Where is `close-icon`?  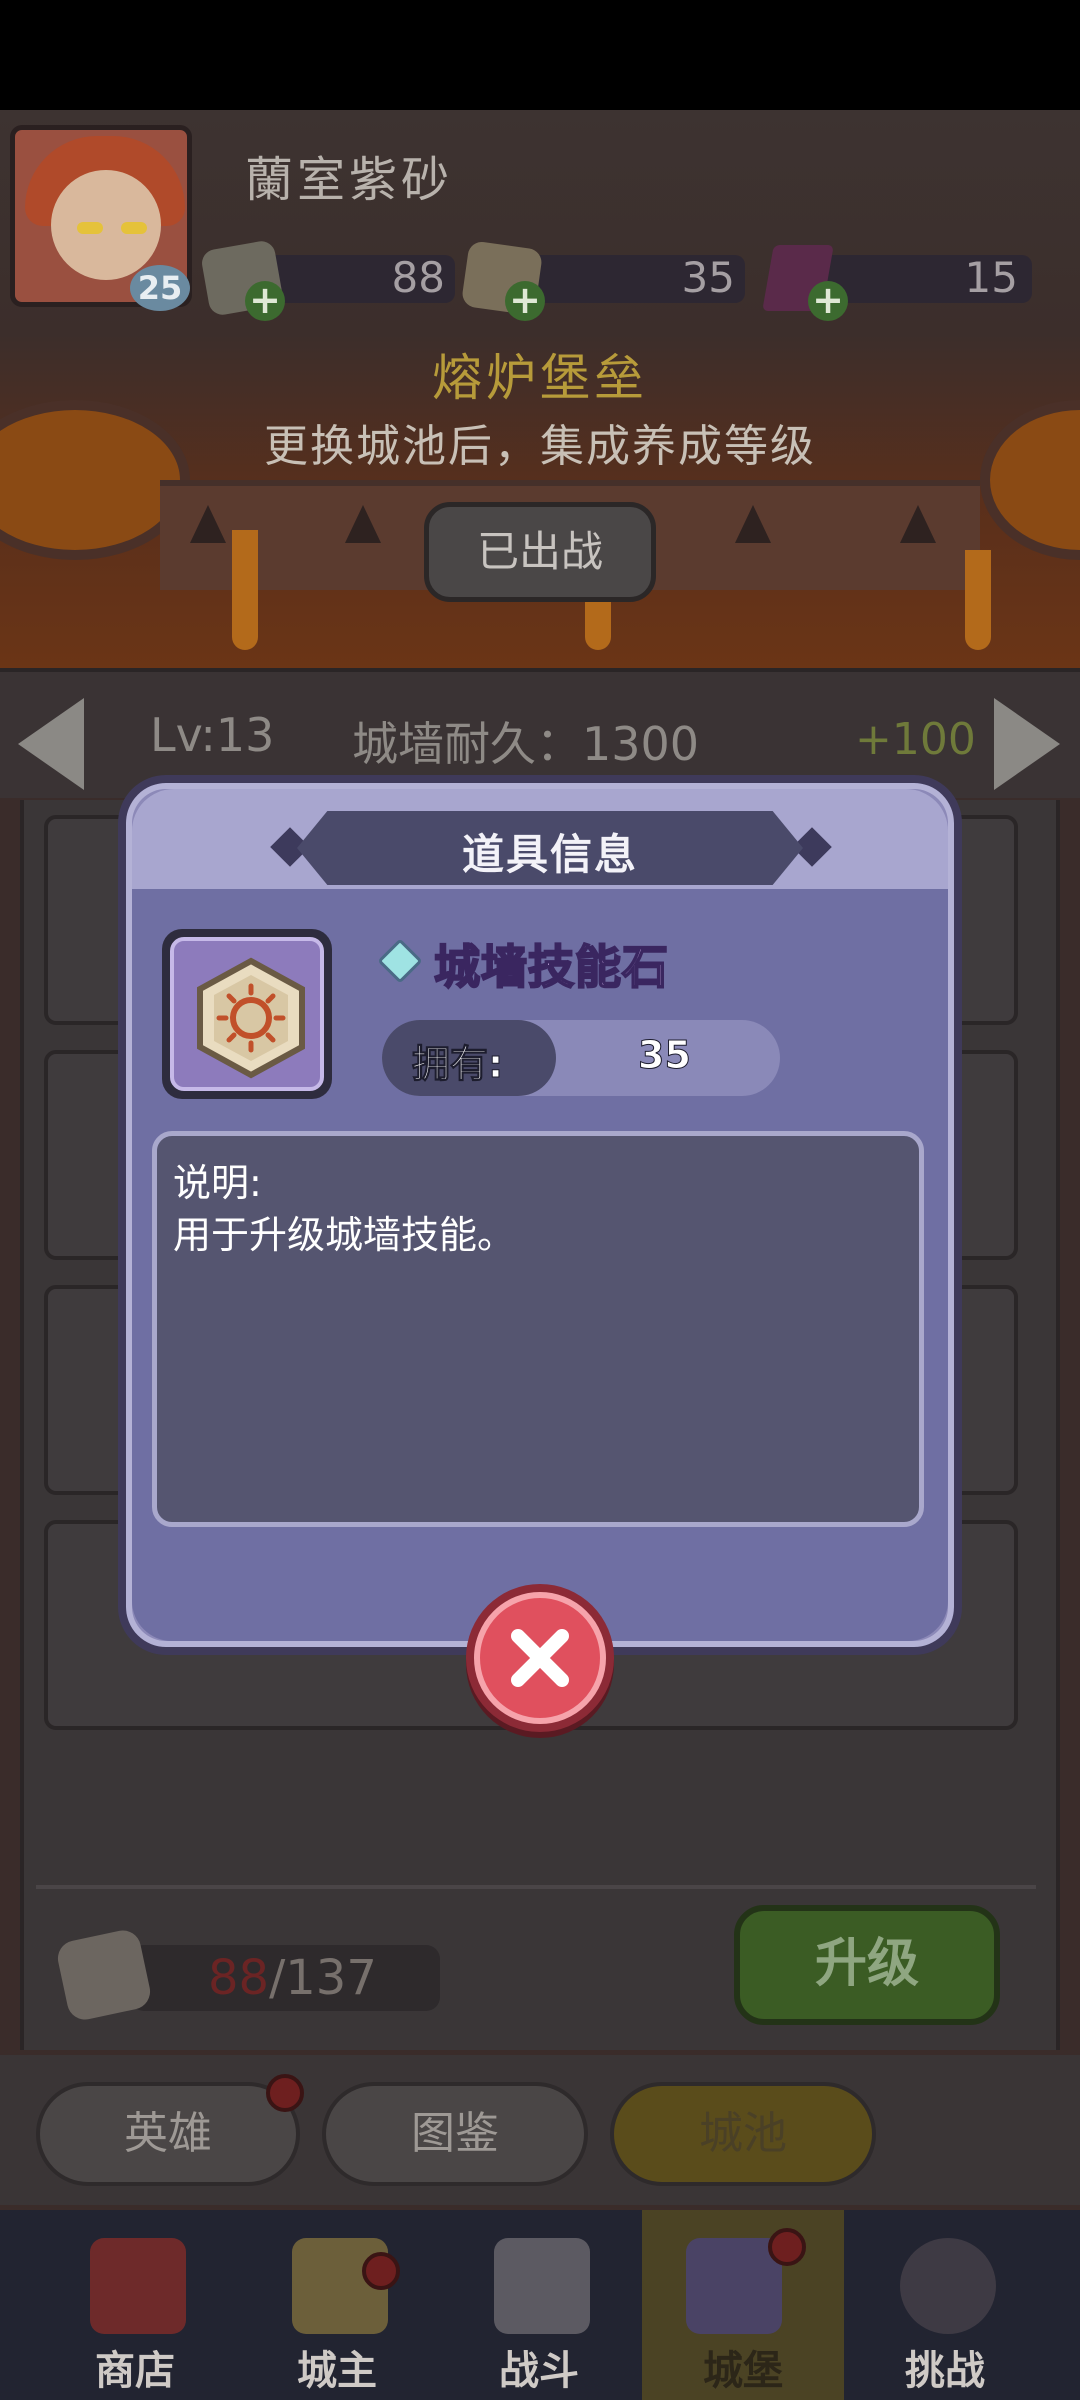 close-icon is located at coordinates (540, 1658).